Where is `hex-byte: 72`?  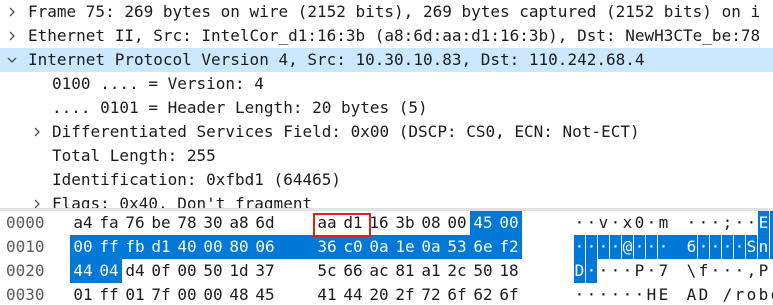
hex-byte: 72 is located at coordinates (431, 294).